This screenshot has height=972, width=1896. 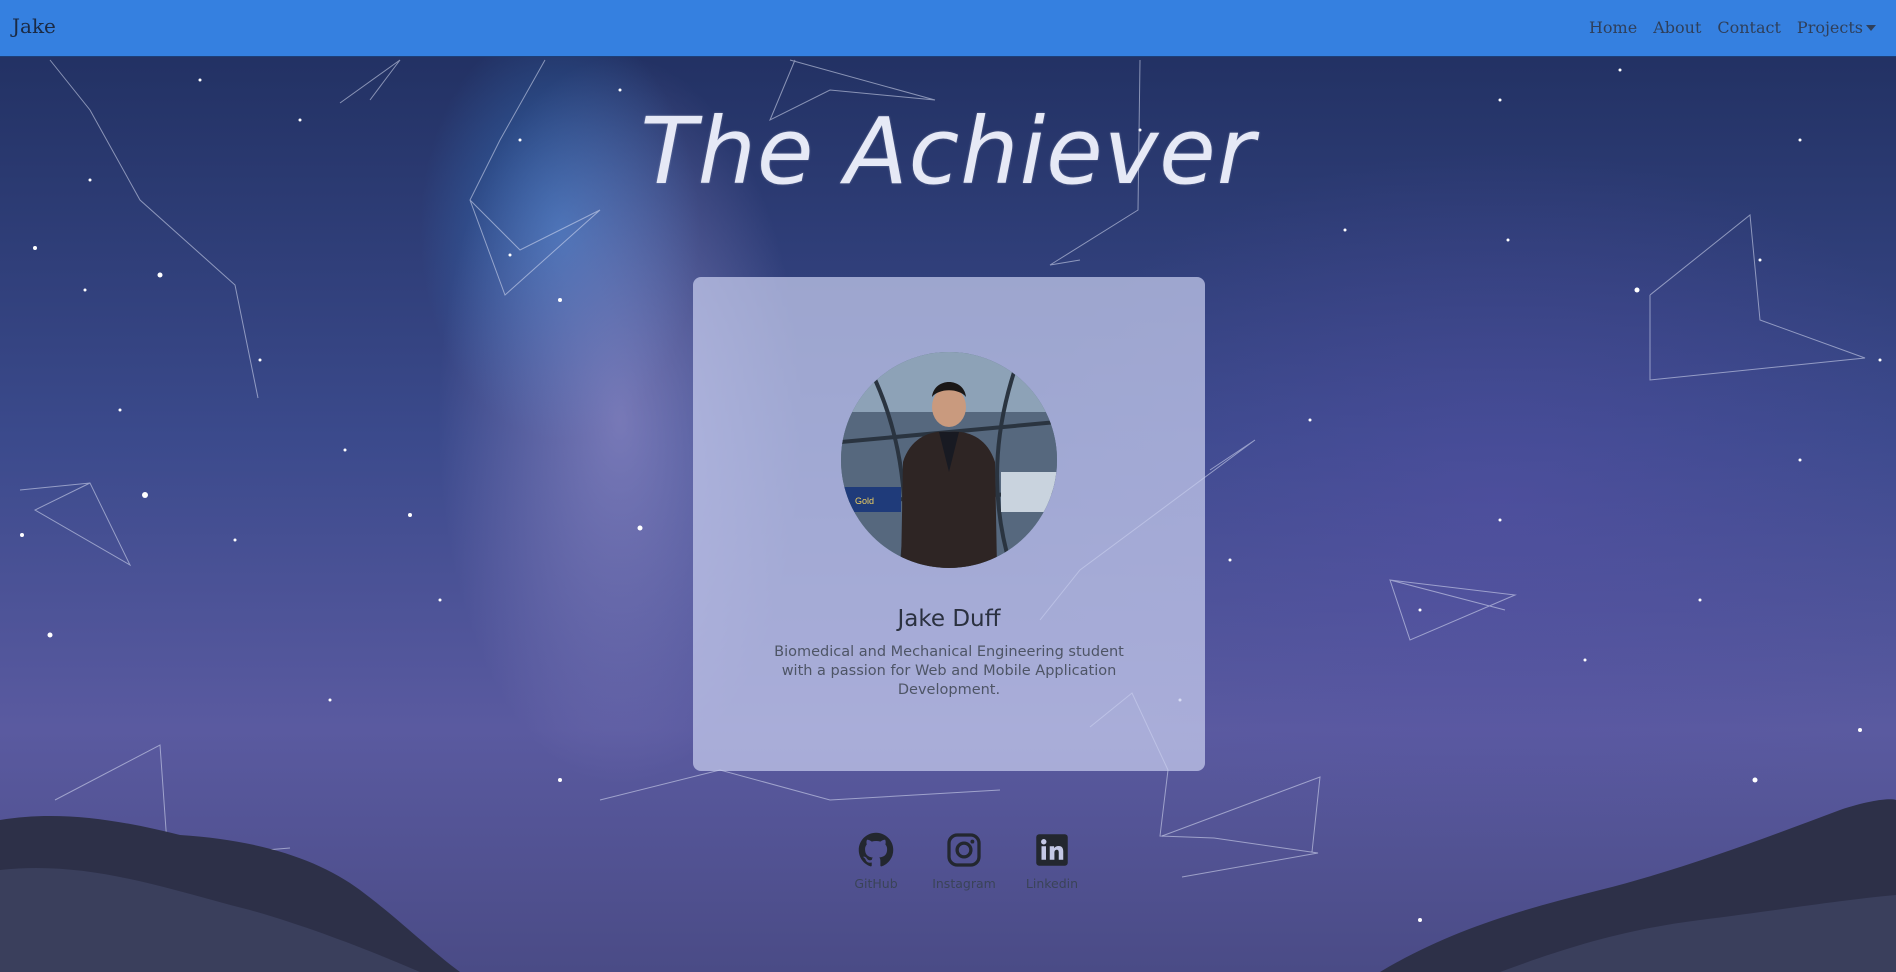 What do you see at coordinates (1871, 27) in the screenshot?
I see `caret-down-icon` at bounding box center [1871, 27].